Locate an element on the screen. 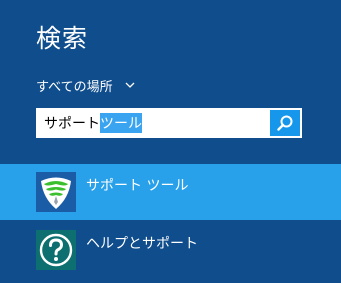 The width and height of the screenshot is (341, 283). chevron-down-icon is located at coordinates (130, 85).